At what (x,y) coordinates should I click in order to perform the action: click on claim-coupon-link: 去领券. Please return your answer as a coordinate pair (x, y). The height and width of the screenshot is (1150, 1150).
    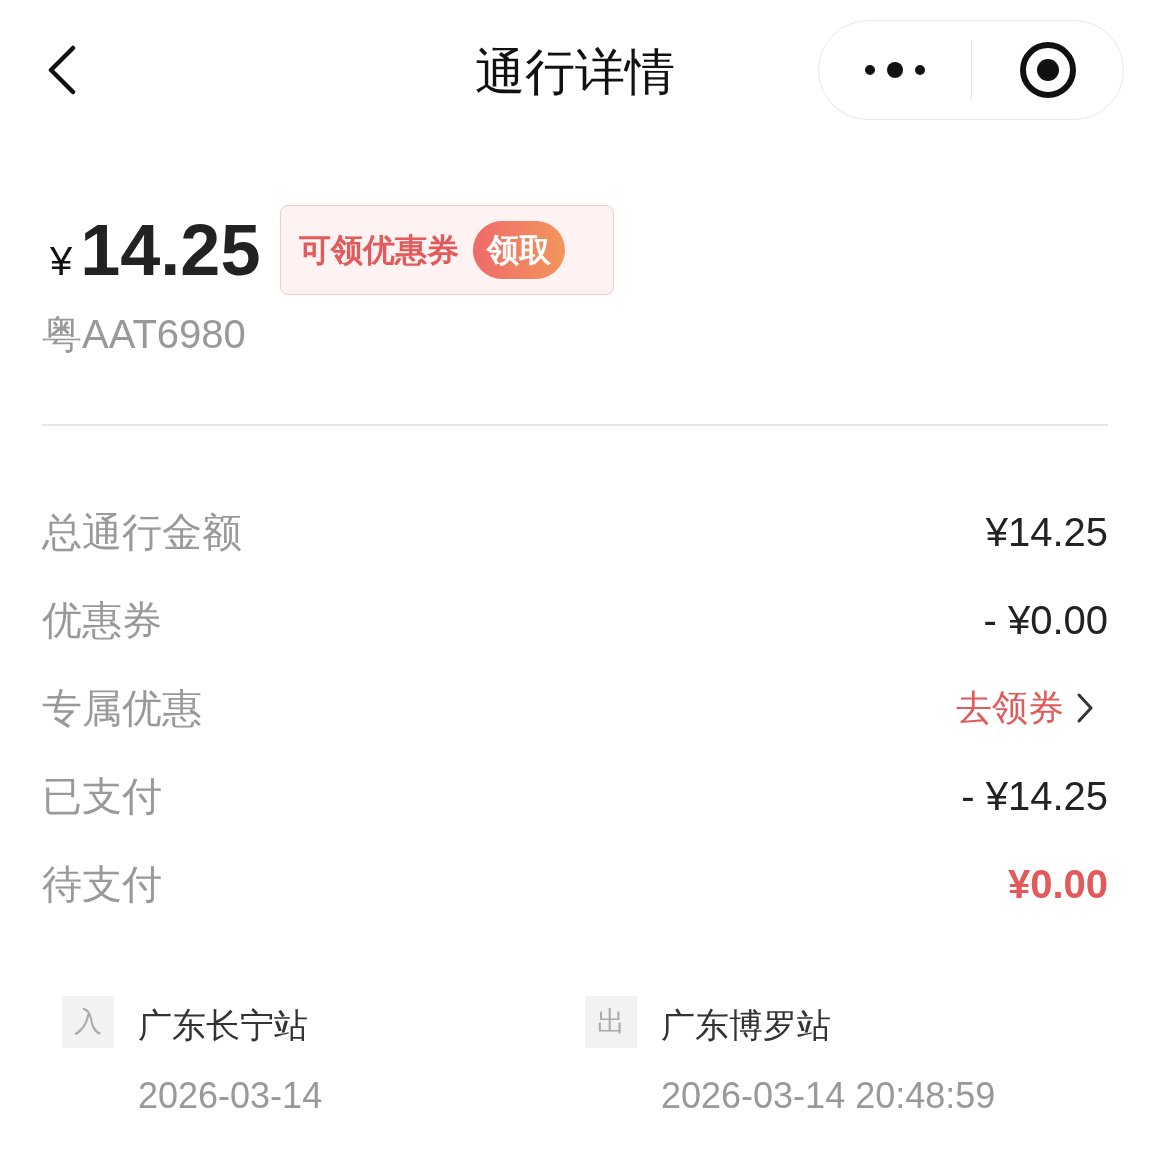
    Looking at the image, I should click on (1032, 708).